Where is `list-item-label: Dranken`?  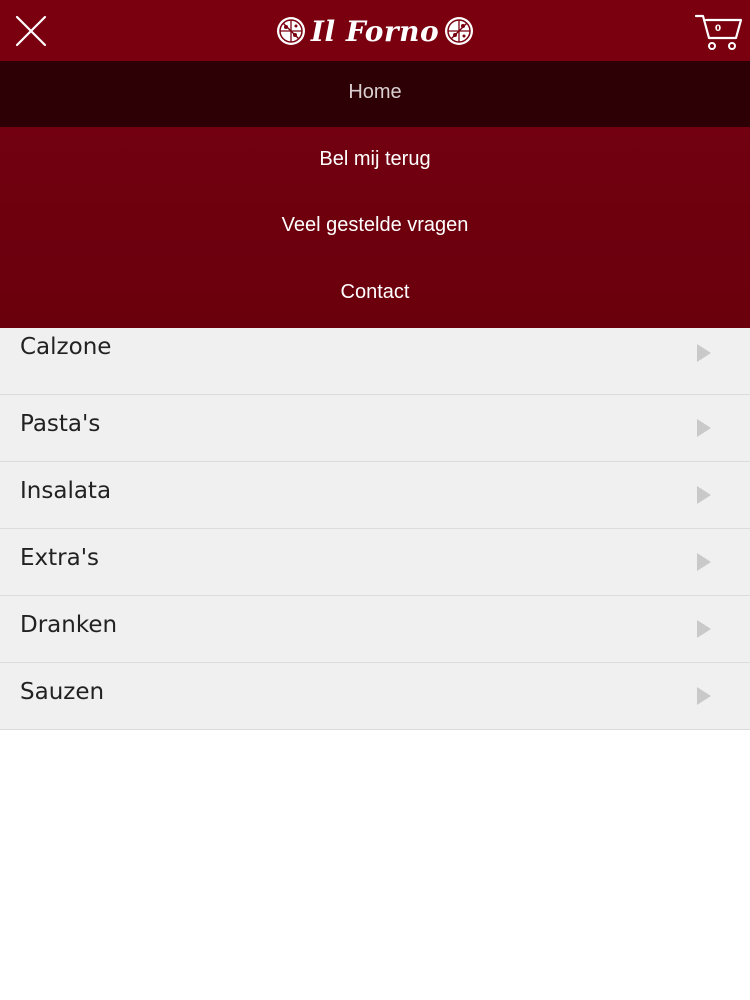
list-item-label: Dranken is located at coordinates (69, 625).